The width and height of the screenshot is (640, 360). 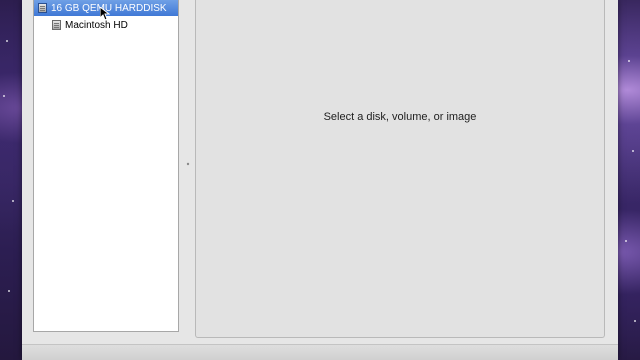 I want to click on empty-selection-message: Select a disk, volume, or image, so click(x=400, y=117).